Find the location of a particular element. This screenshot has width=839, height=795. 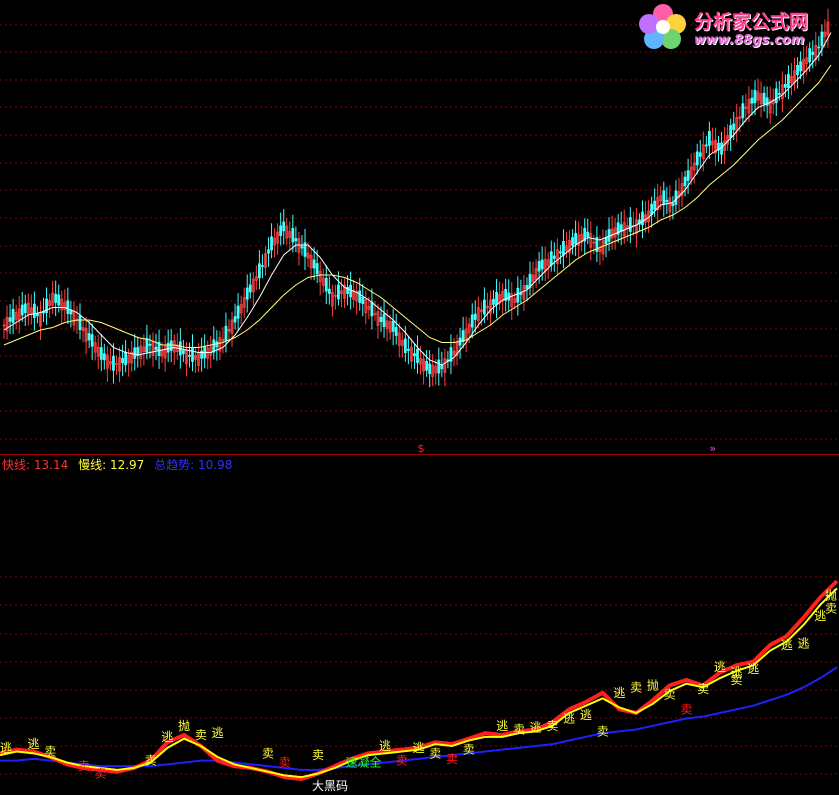

fast-line-value: 13.14 is located at coordinates (51, 465).